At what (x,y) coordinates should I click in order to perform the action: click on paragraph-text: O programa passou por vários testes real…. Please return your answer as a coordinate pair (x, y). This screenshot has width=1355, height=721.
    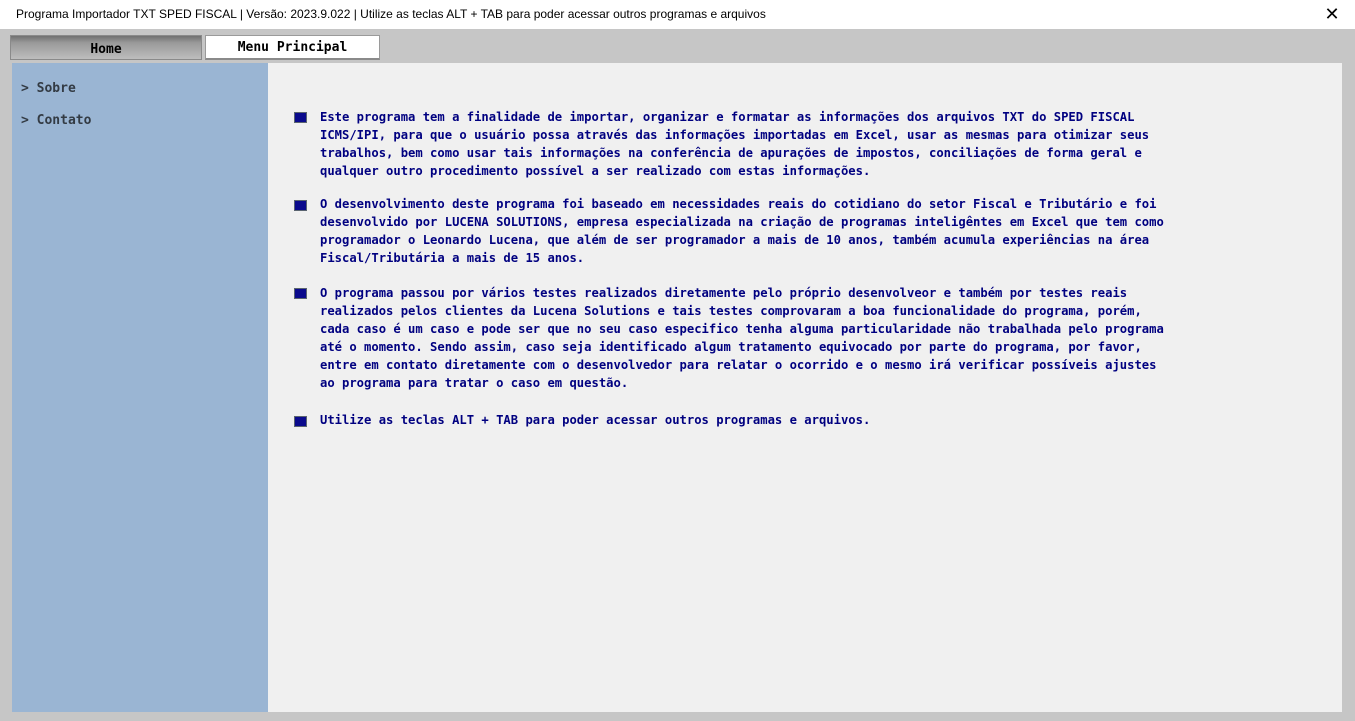
    Looking at the image, I should click on (742, 338).